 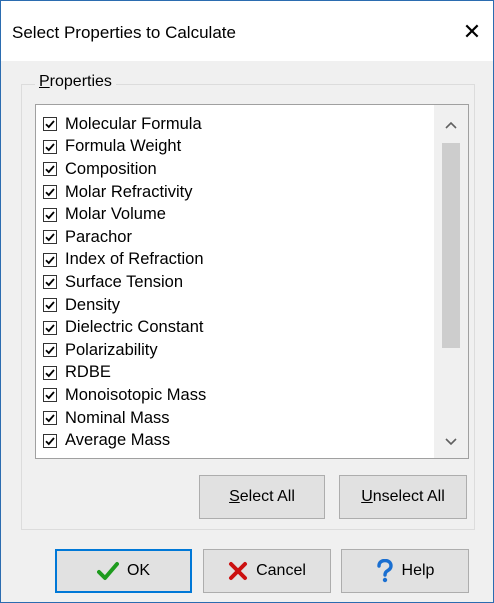 I want to click on property-item: Molecular Formula, so click(x=236, y=124).